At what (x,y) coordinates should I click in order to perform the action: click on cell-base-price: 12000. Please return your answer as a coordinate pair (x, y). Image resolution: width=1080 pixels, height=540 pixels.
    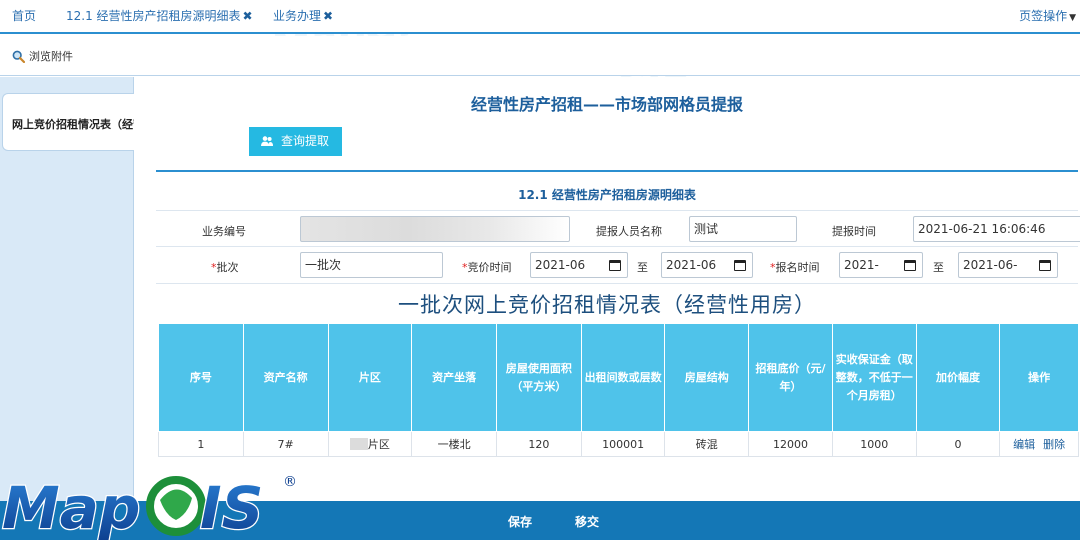
    Looking at the image, I should click on (790, 444).